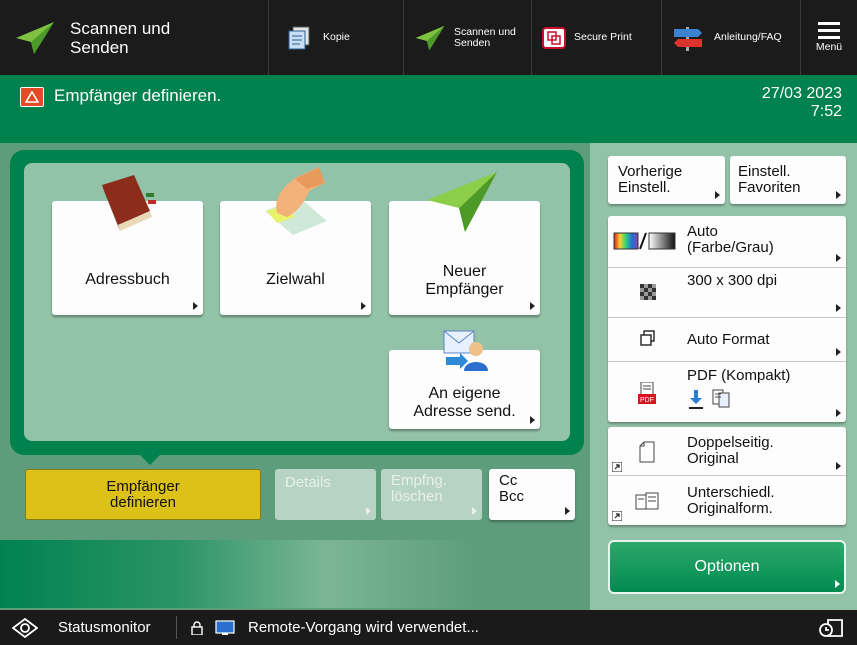  What do you see at coordinates (832, 628) in the screenshot?
I see `remote-ui-icon` at bounding box center [832, 628].